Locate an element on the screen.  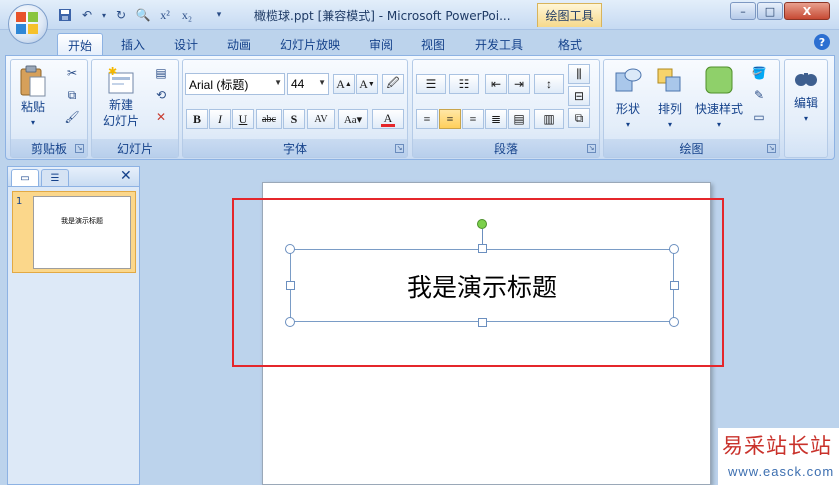
layout-icon: ▤ is located at coordinates (161, 73).